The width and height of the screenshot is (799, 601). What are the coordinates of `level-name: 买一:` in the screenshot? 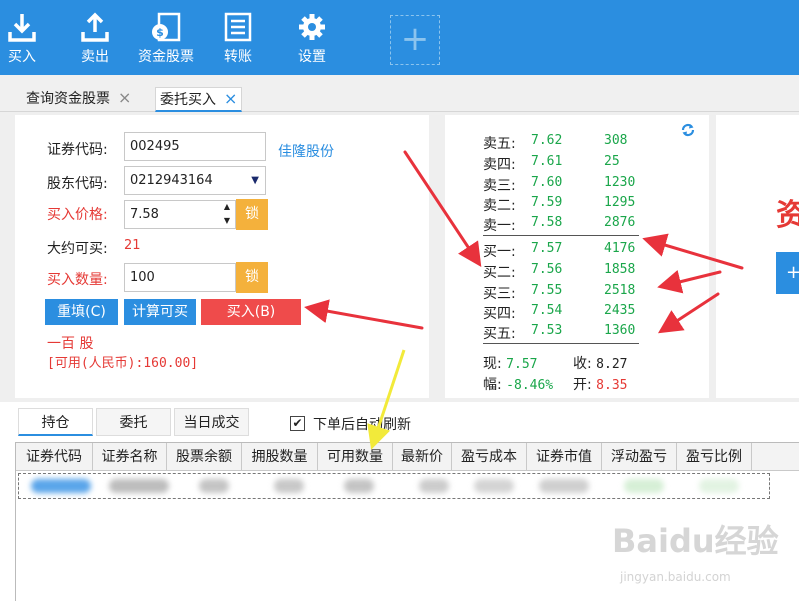 It's located at (499, 252).